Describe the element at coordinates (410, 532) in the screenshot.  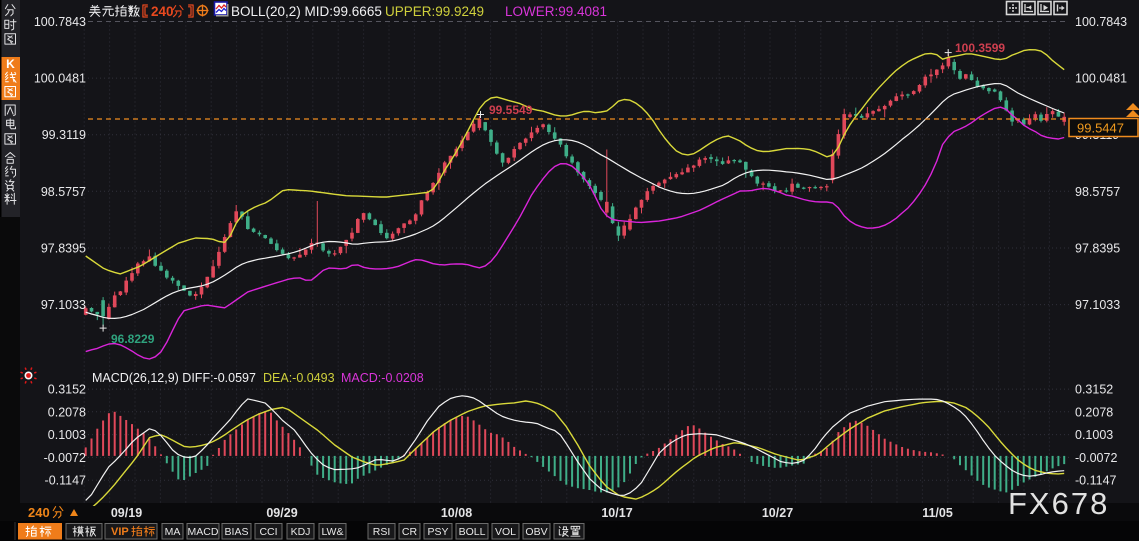
I see `svg-text: CR` at that location.